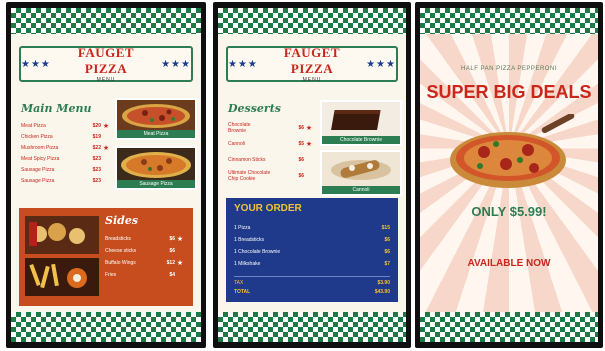 This screenshot has height=351, width=605. I want to click on list-item: Ultimate Chocolate Chip Cookie $6, so click(271, 176).